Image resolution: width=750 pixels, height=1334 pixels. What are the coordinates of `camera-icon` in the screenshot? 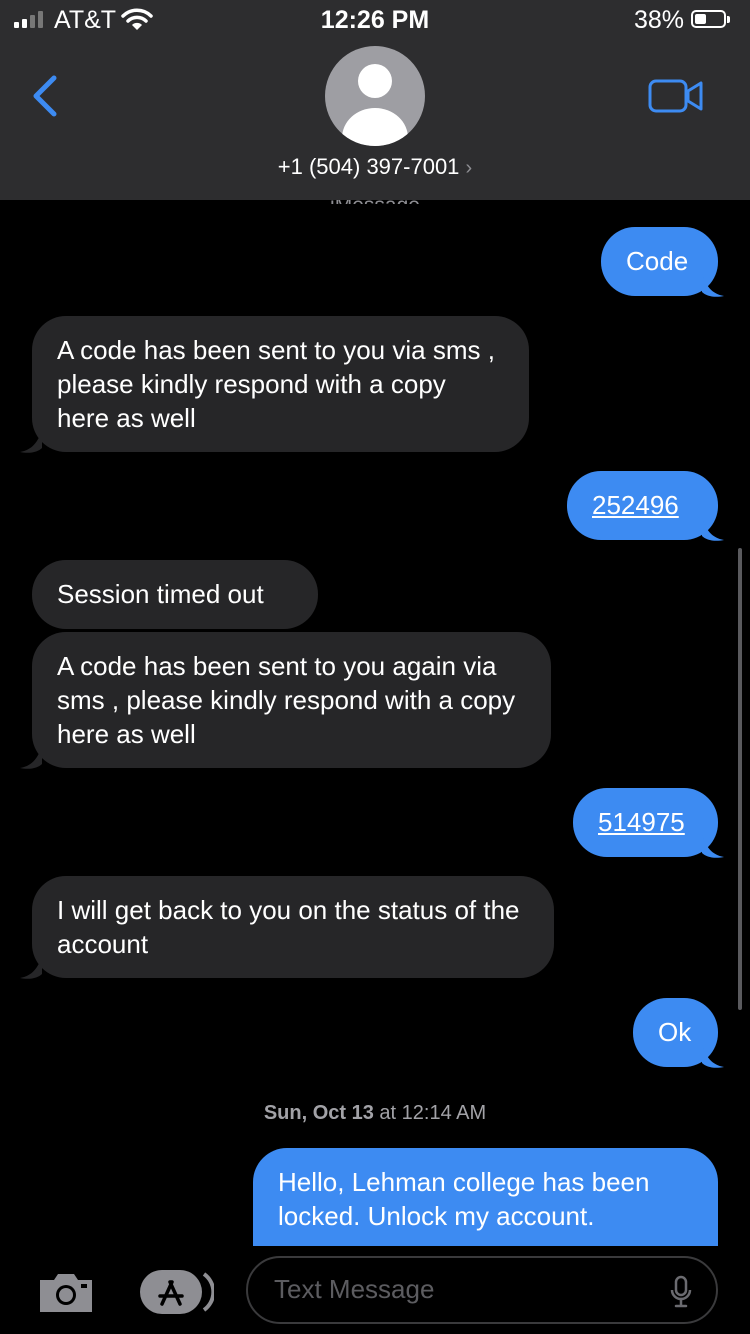 It's located at (66, 1292).